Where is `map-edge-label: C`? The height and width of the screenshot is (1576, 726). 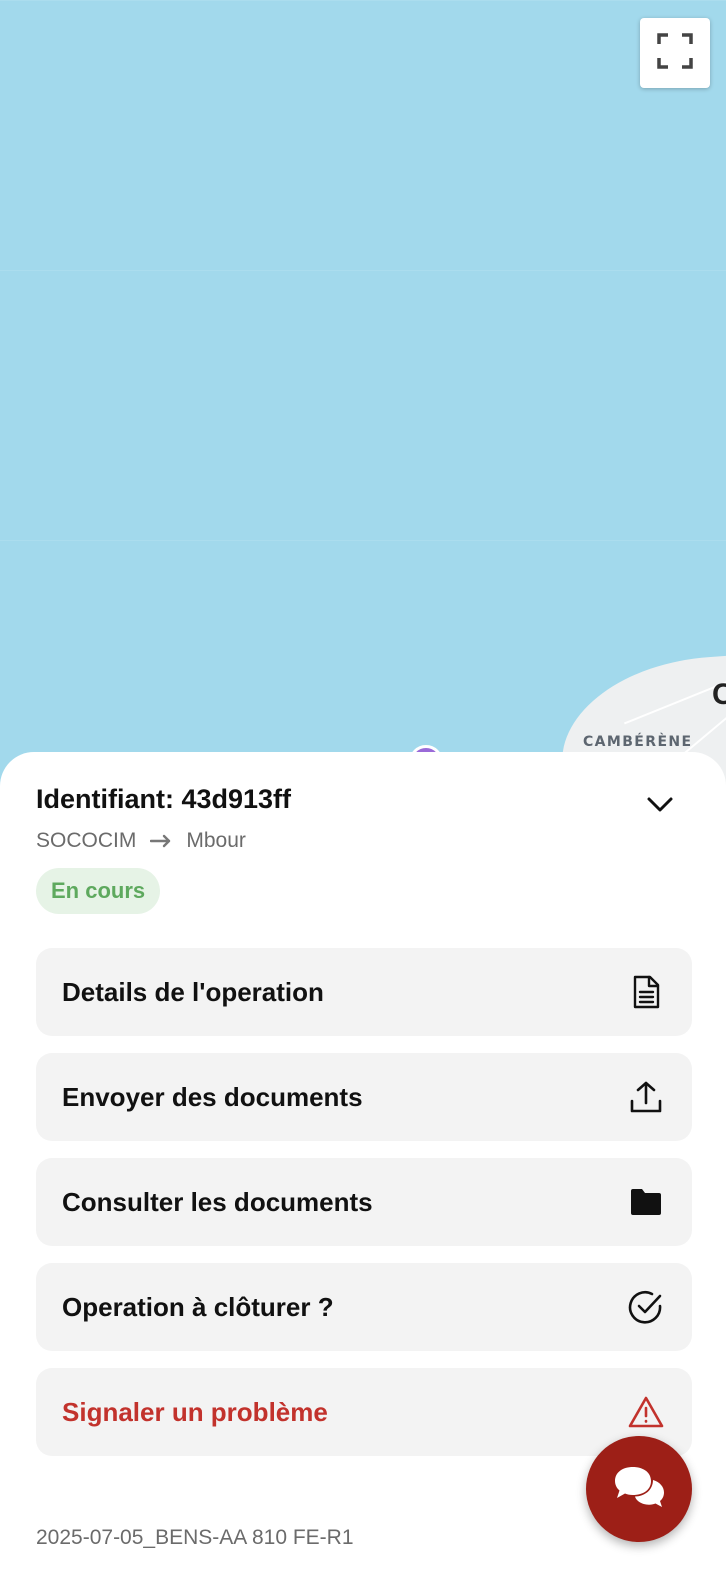
map-edge-label: C is located at coordinates (719, 694).